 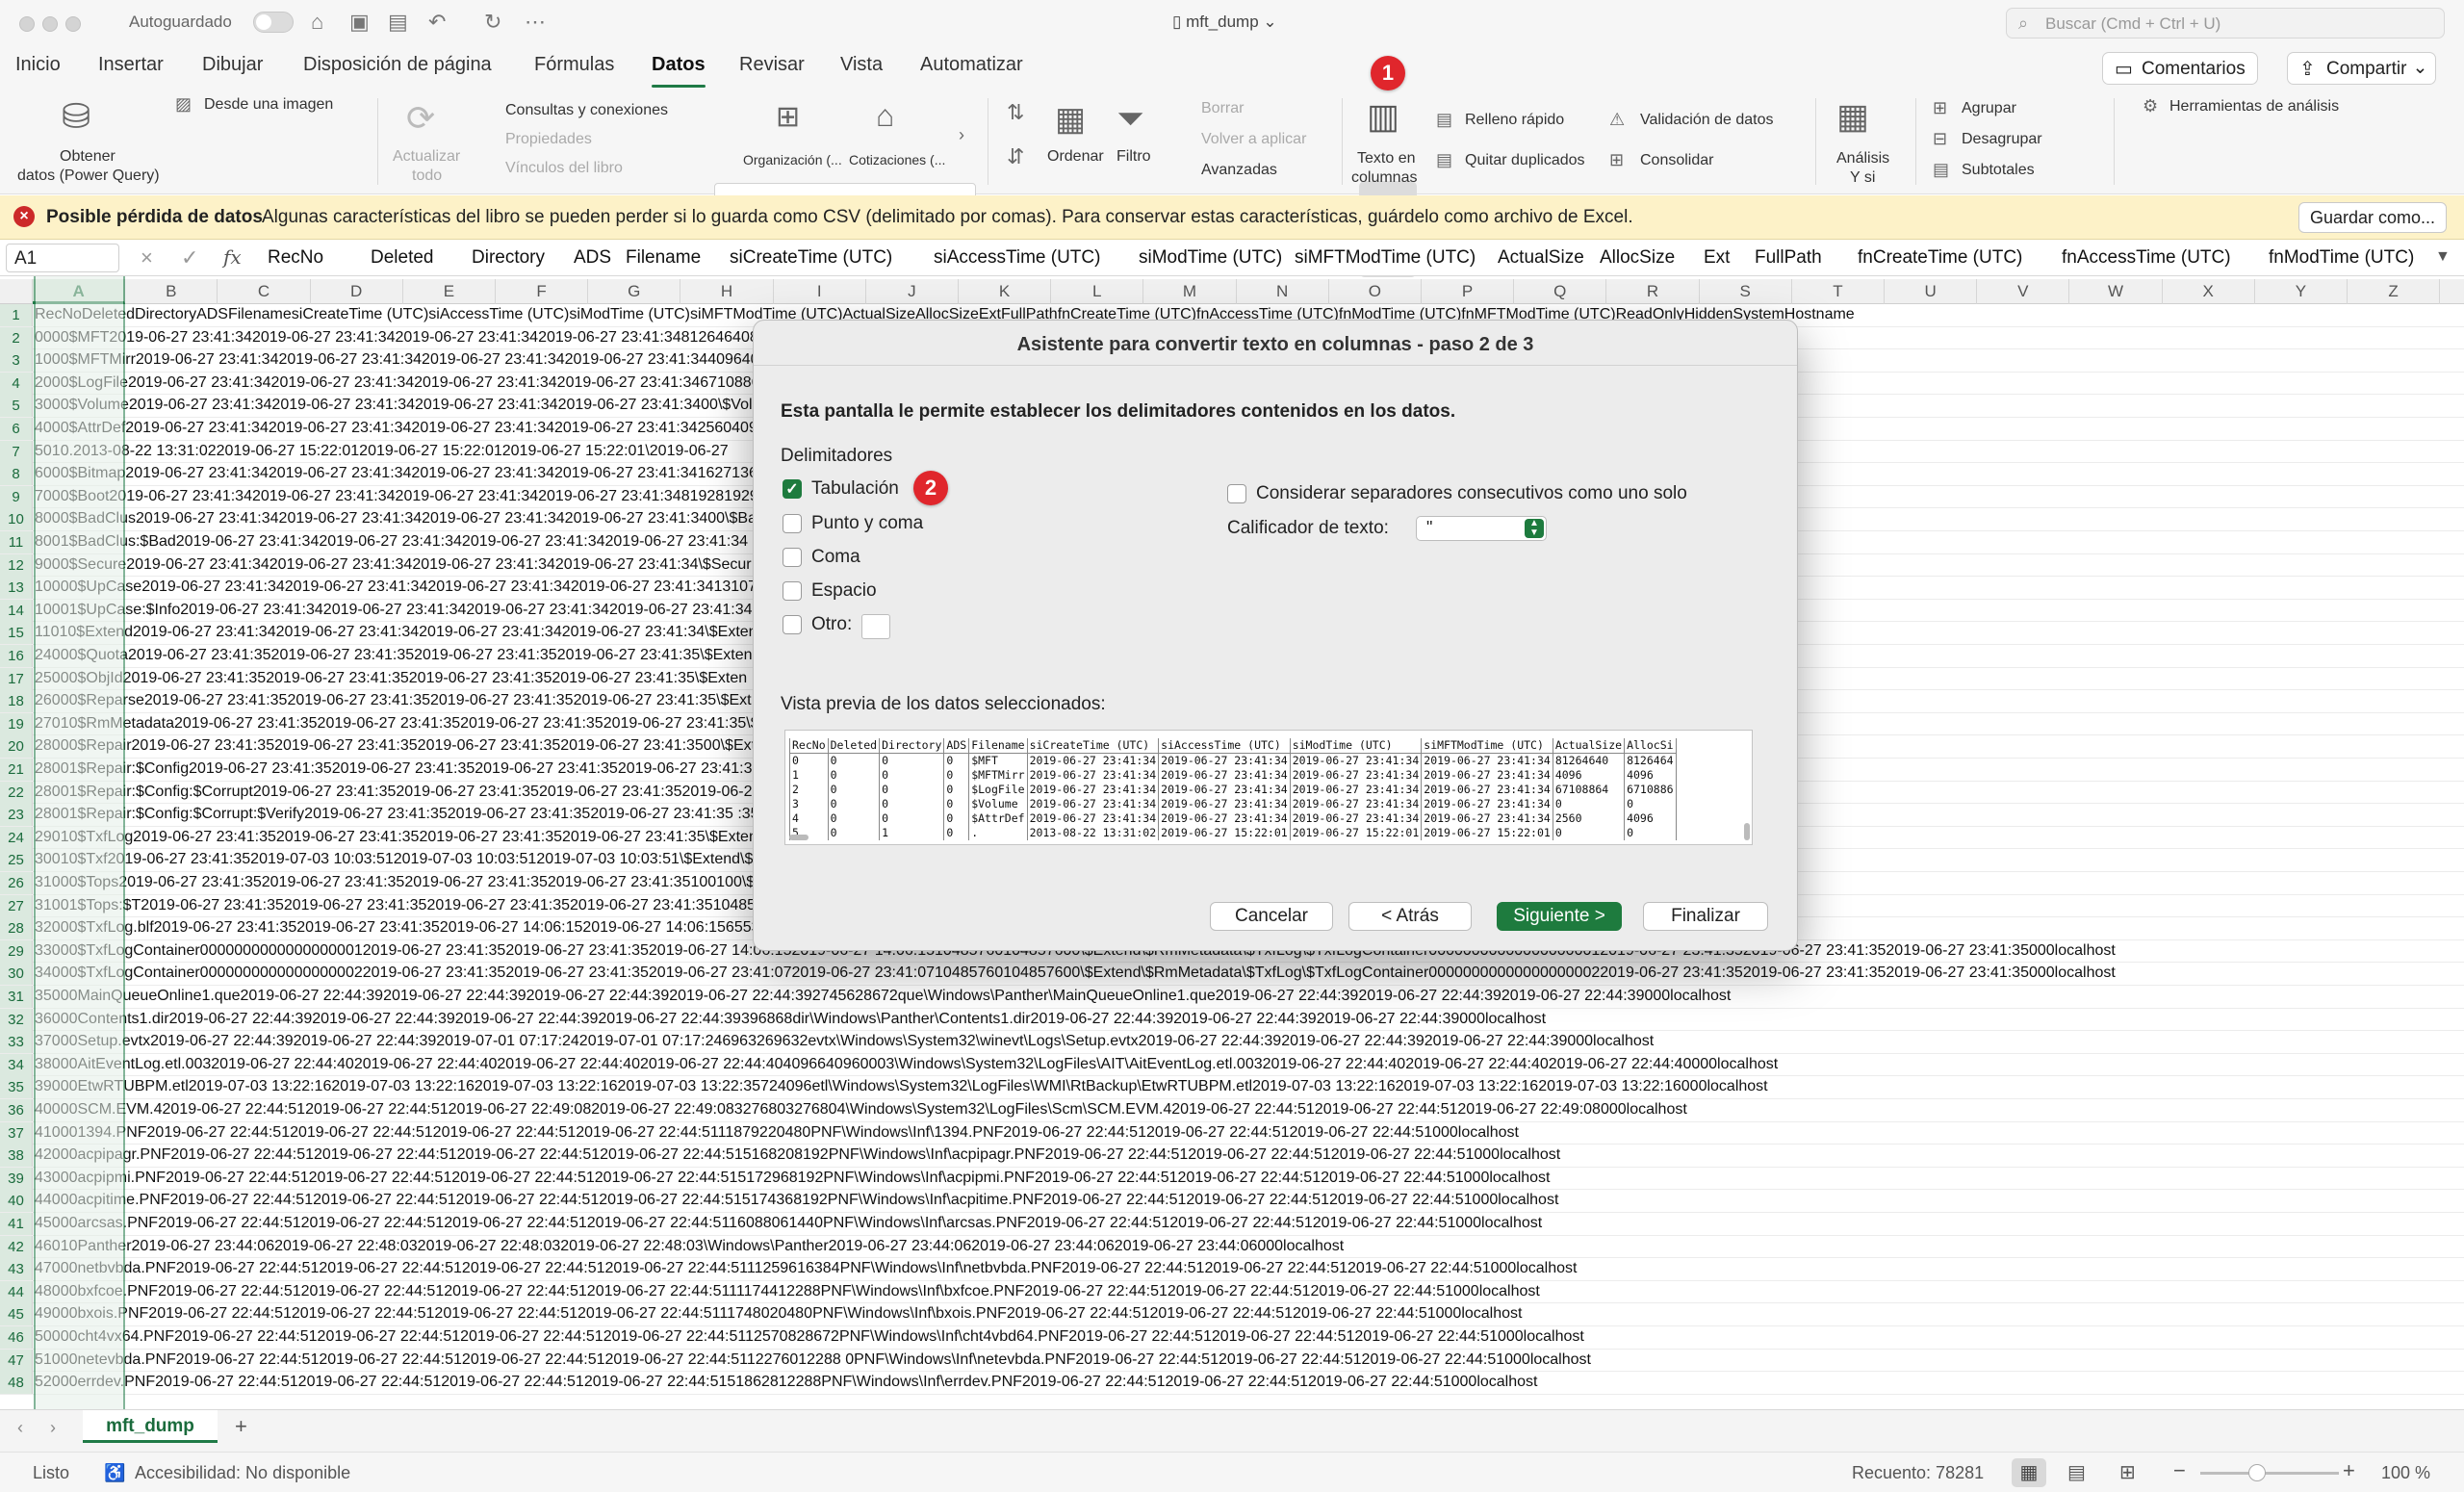 I want to click on get-data-label-2: datos (Power Query), so click(x=88, y=176).